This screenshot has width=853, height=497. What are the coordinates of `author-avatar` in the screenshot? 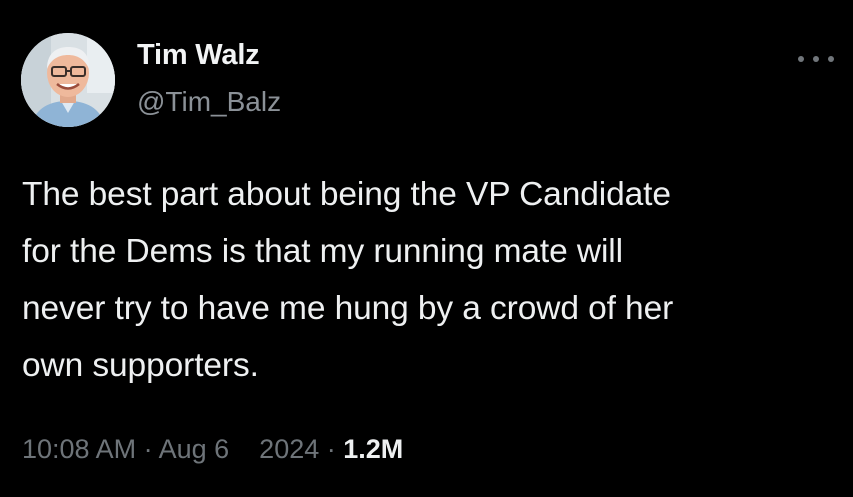 It's located at (68, 80).